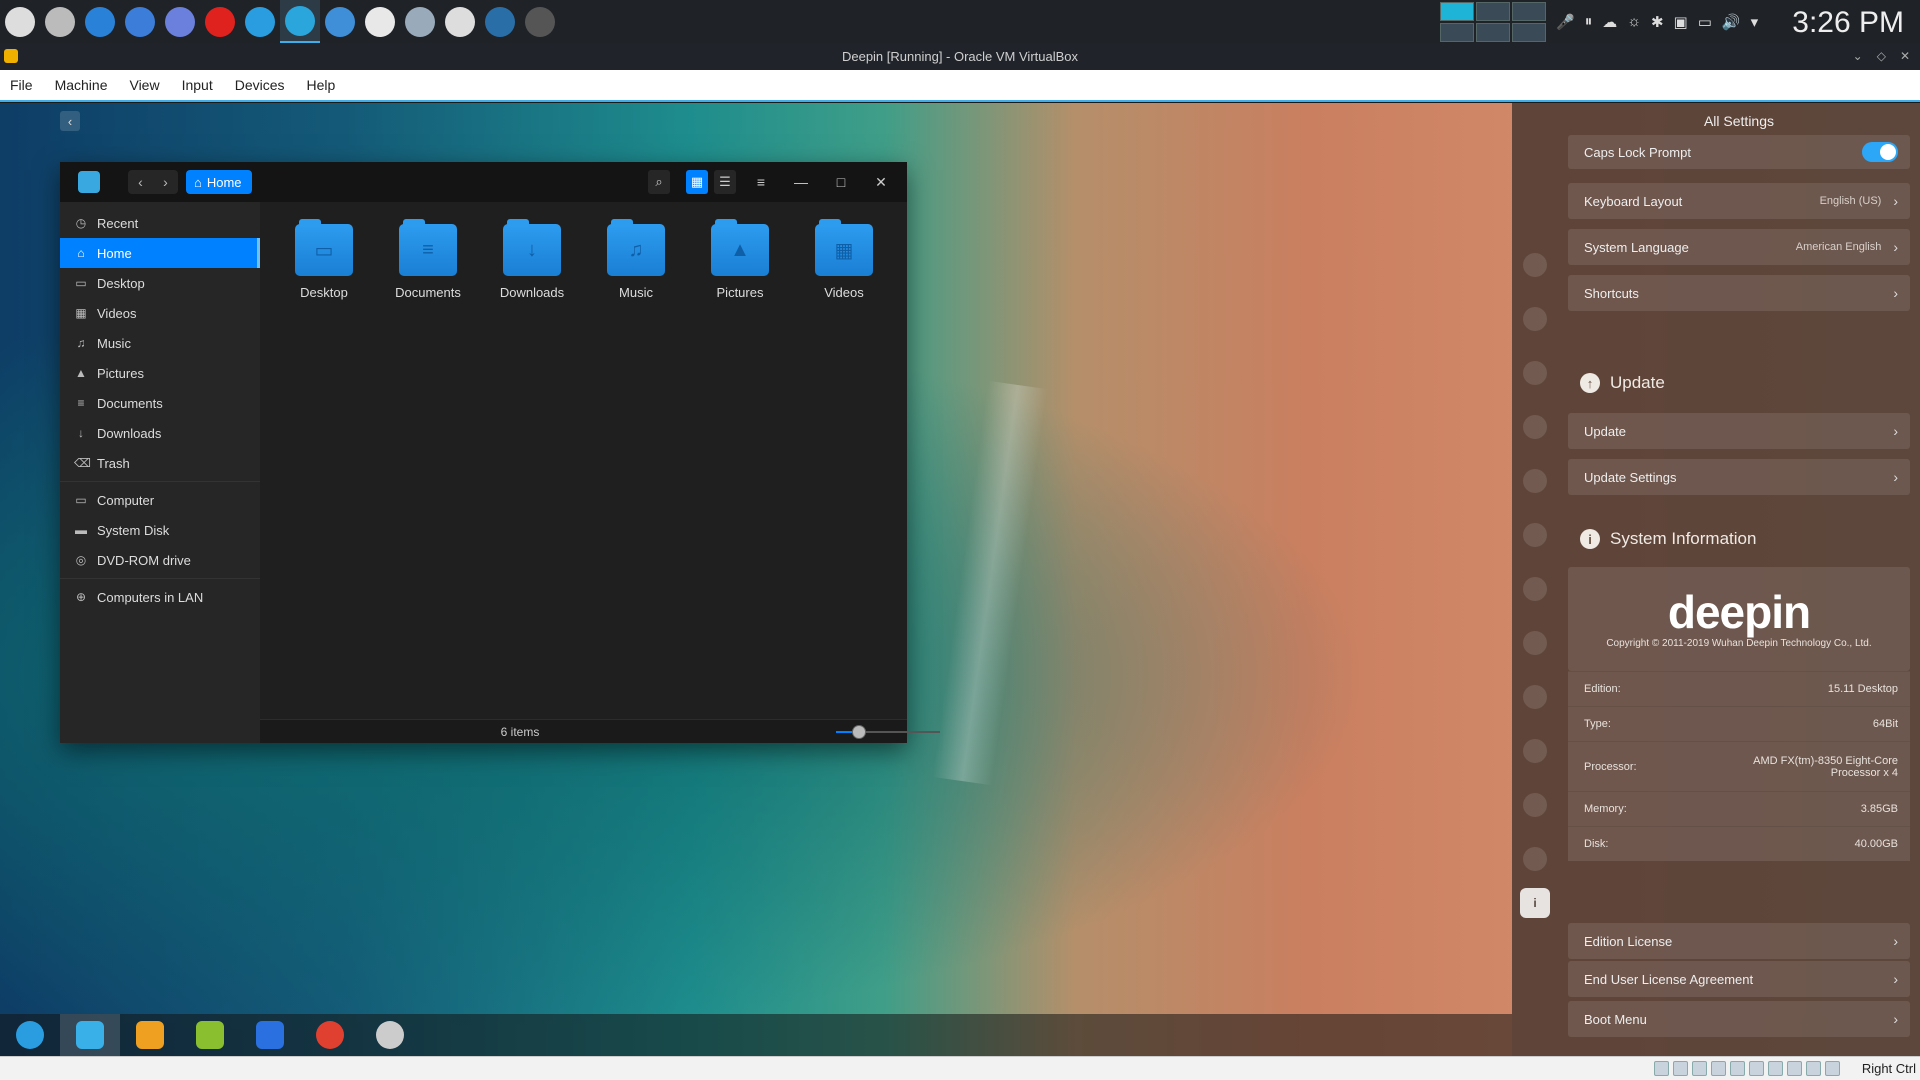 This screenshot has height=1080, width=1920. Describe the element at coordinates (1535, 427) in the screenshot. I see `default-apps-icon` at that location.